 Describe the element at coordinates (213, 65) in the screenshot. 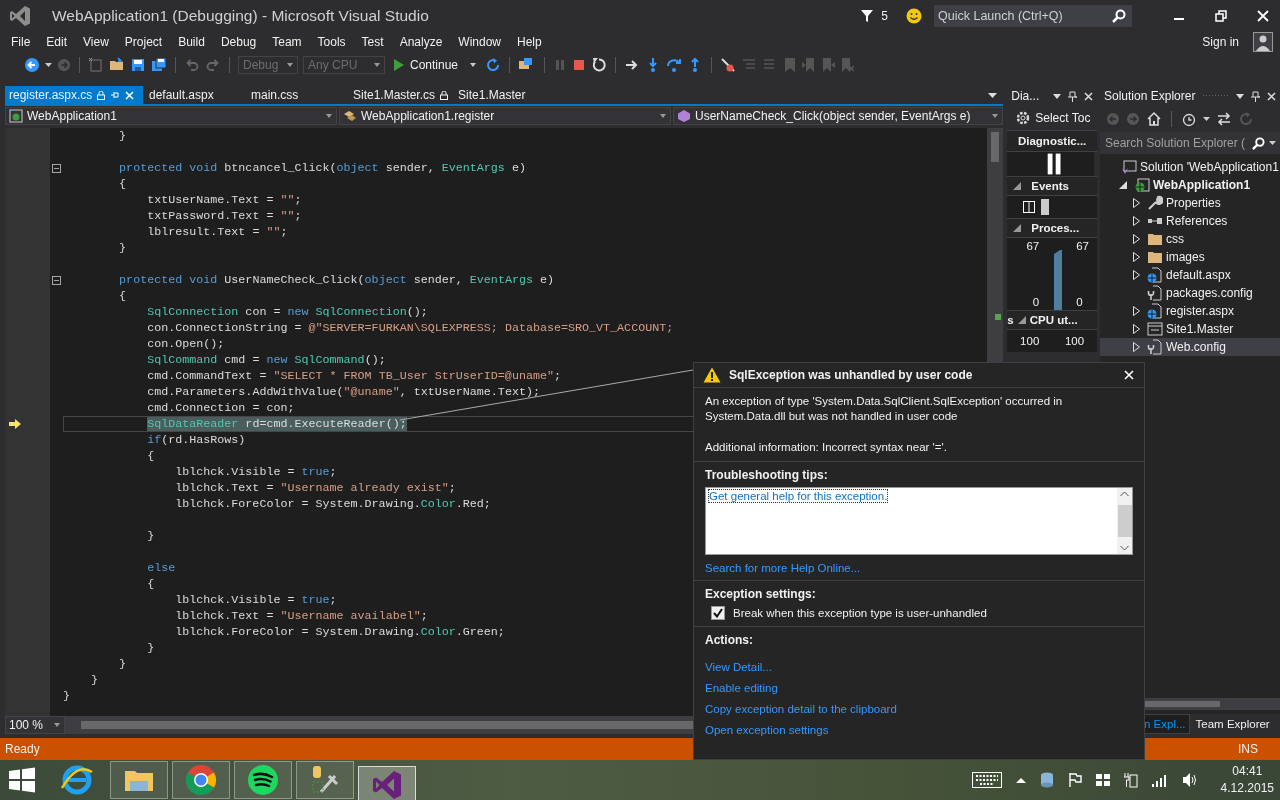

I see `redo-icon` at that location.